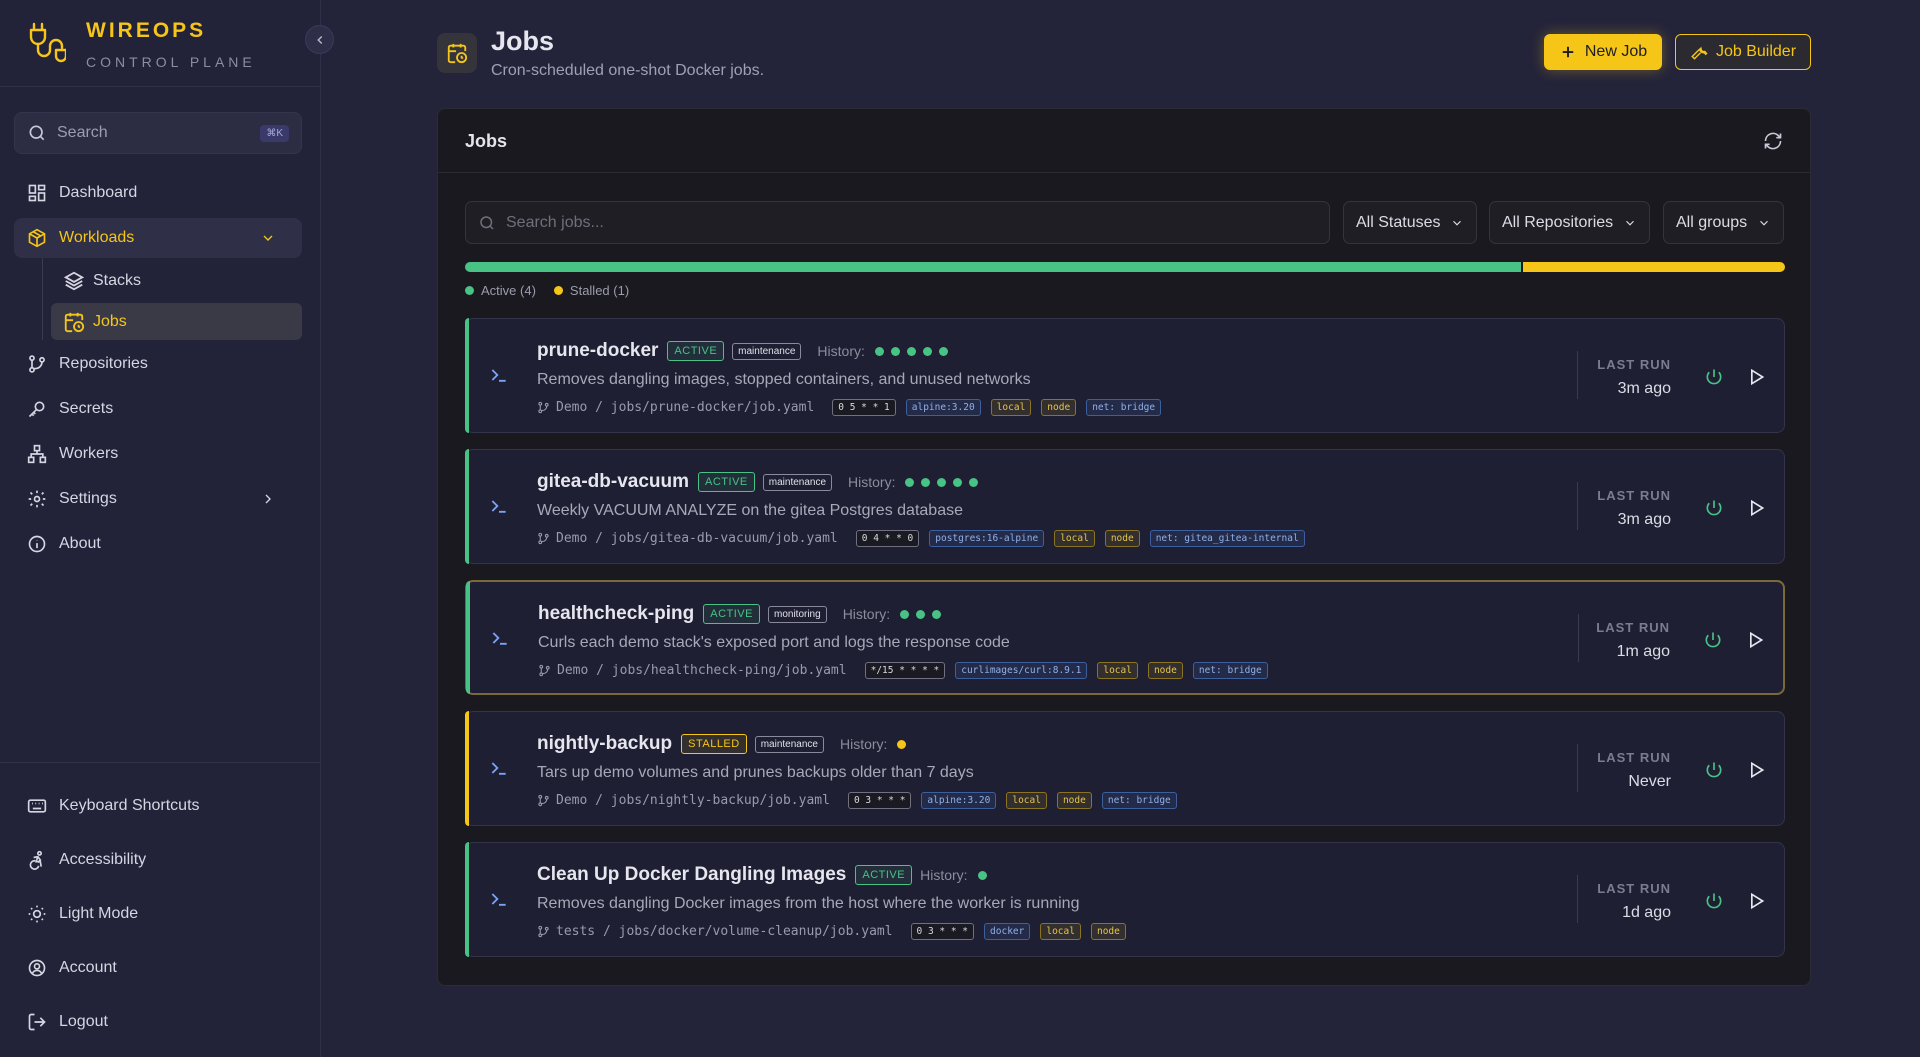  I want to click on last-run-value: 3m ago, so click(1644, 388).